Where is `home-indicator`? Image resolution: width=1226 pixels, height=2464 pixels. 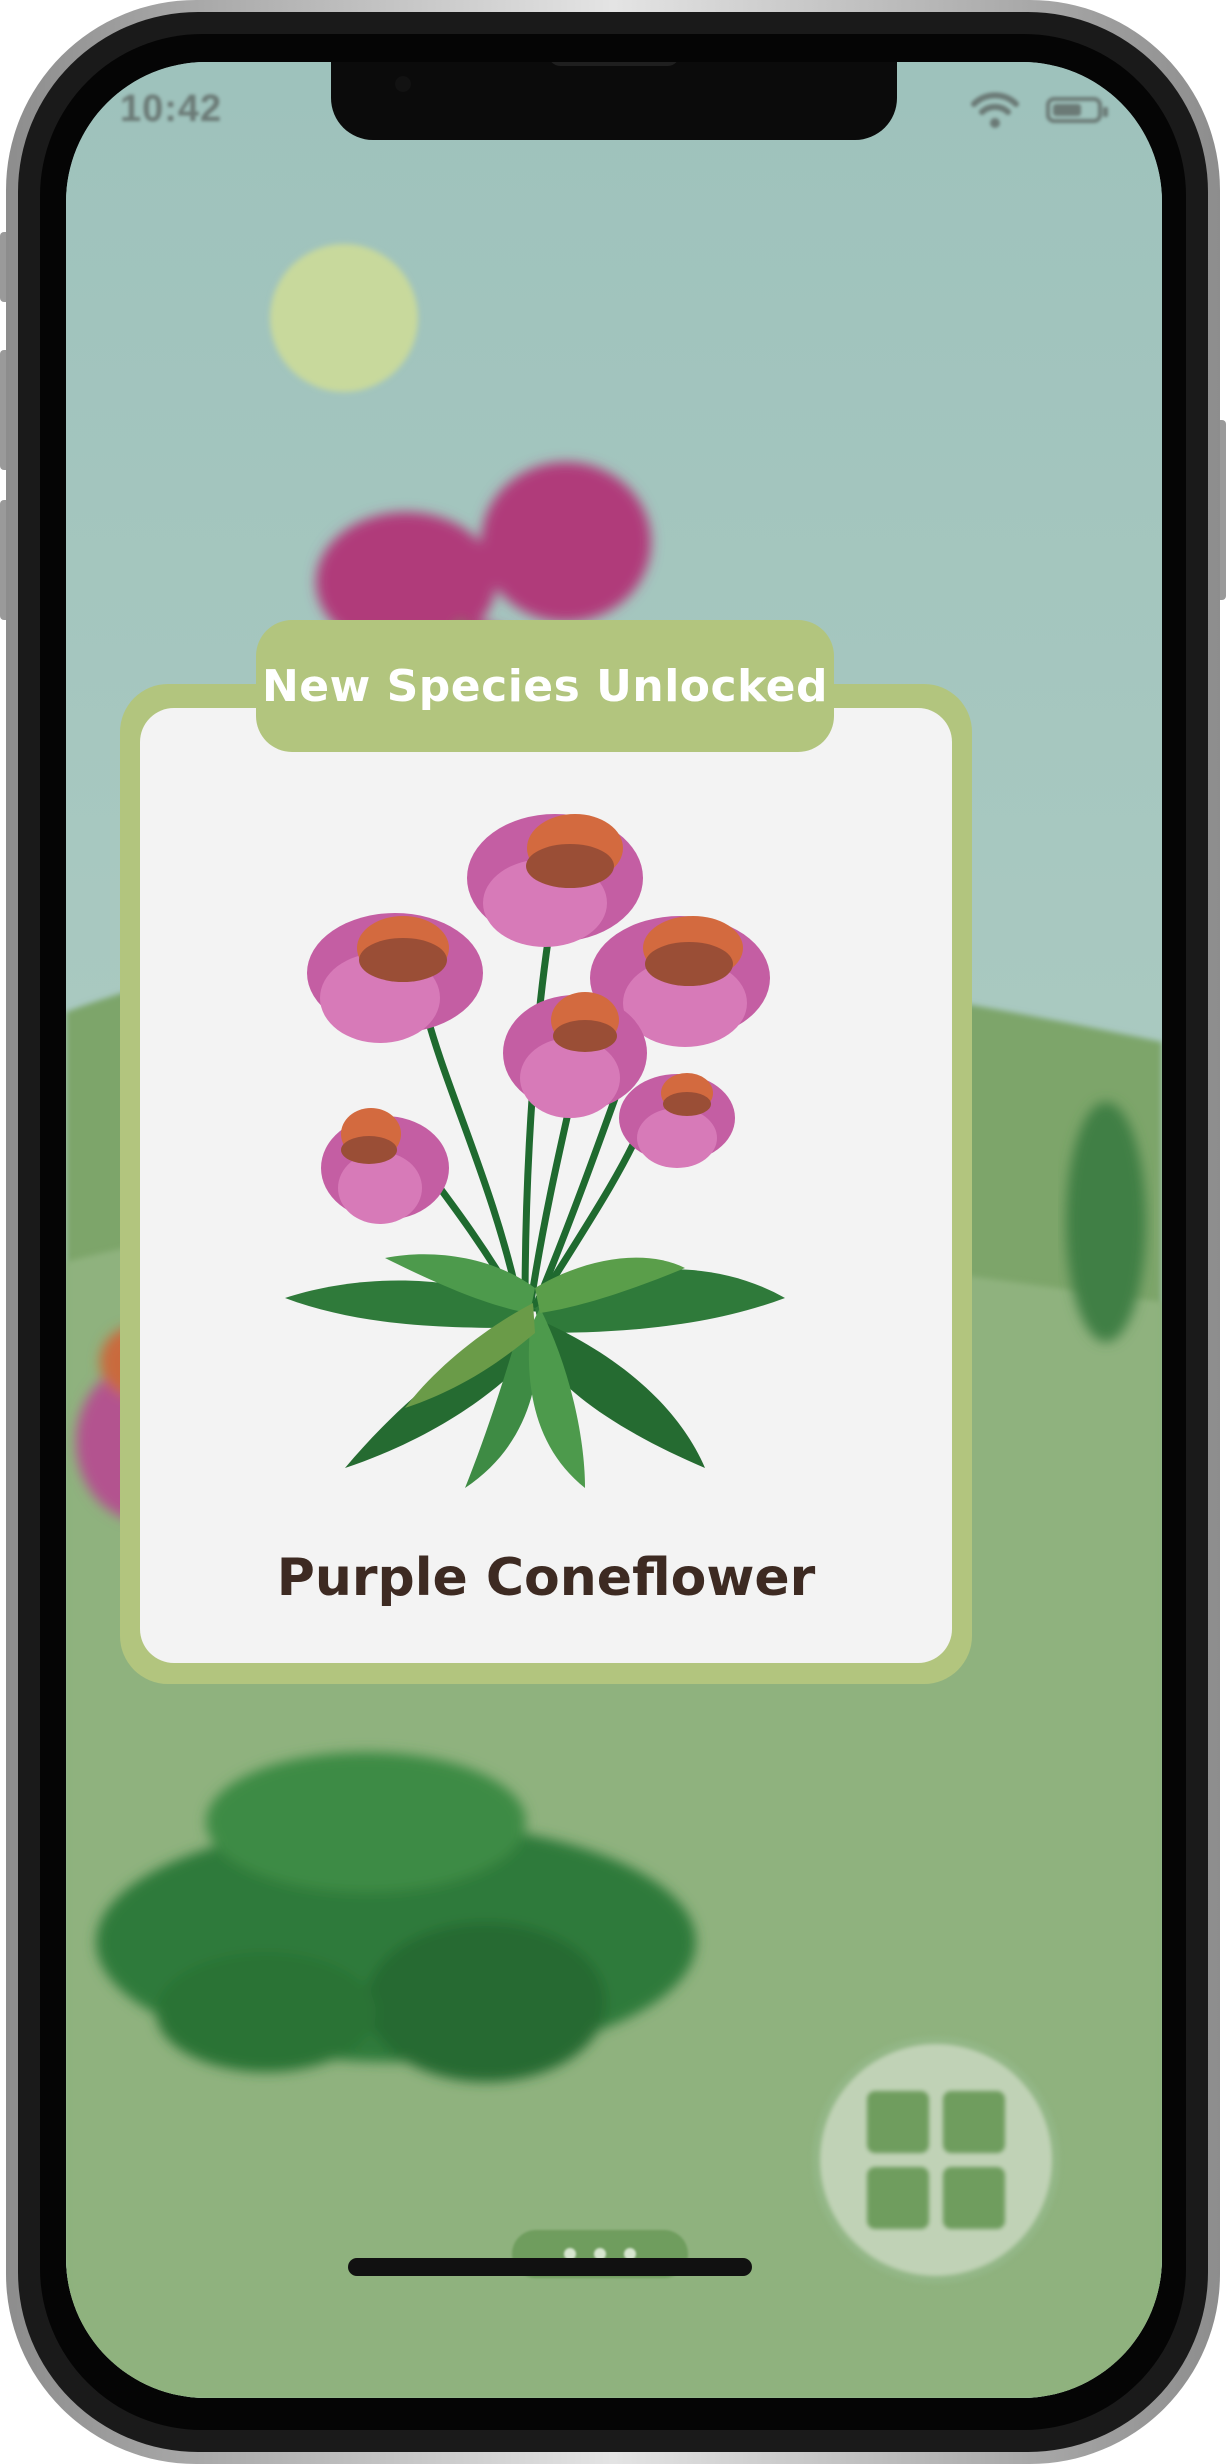 home-indicator is located at coordinates (550, 2267).